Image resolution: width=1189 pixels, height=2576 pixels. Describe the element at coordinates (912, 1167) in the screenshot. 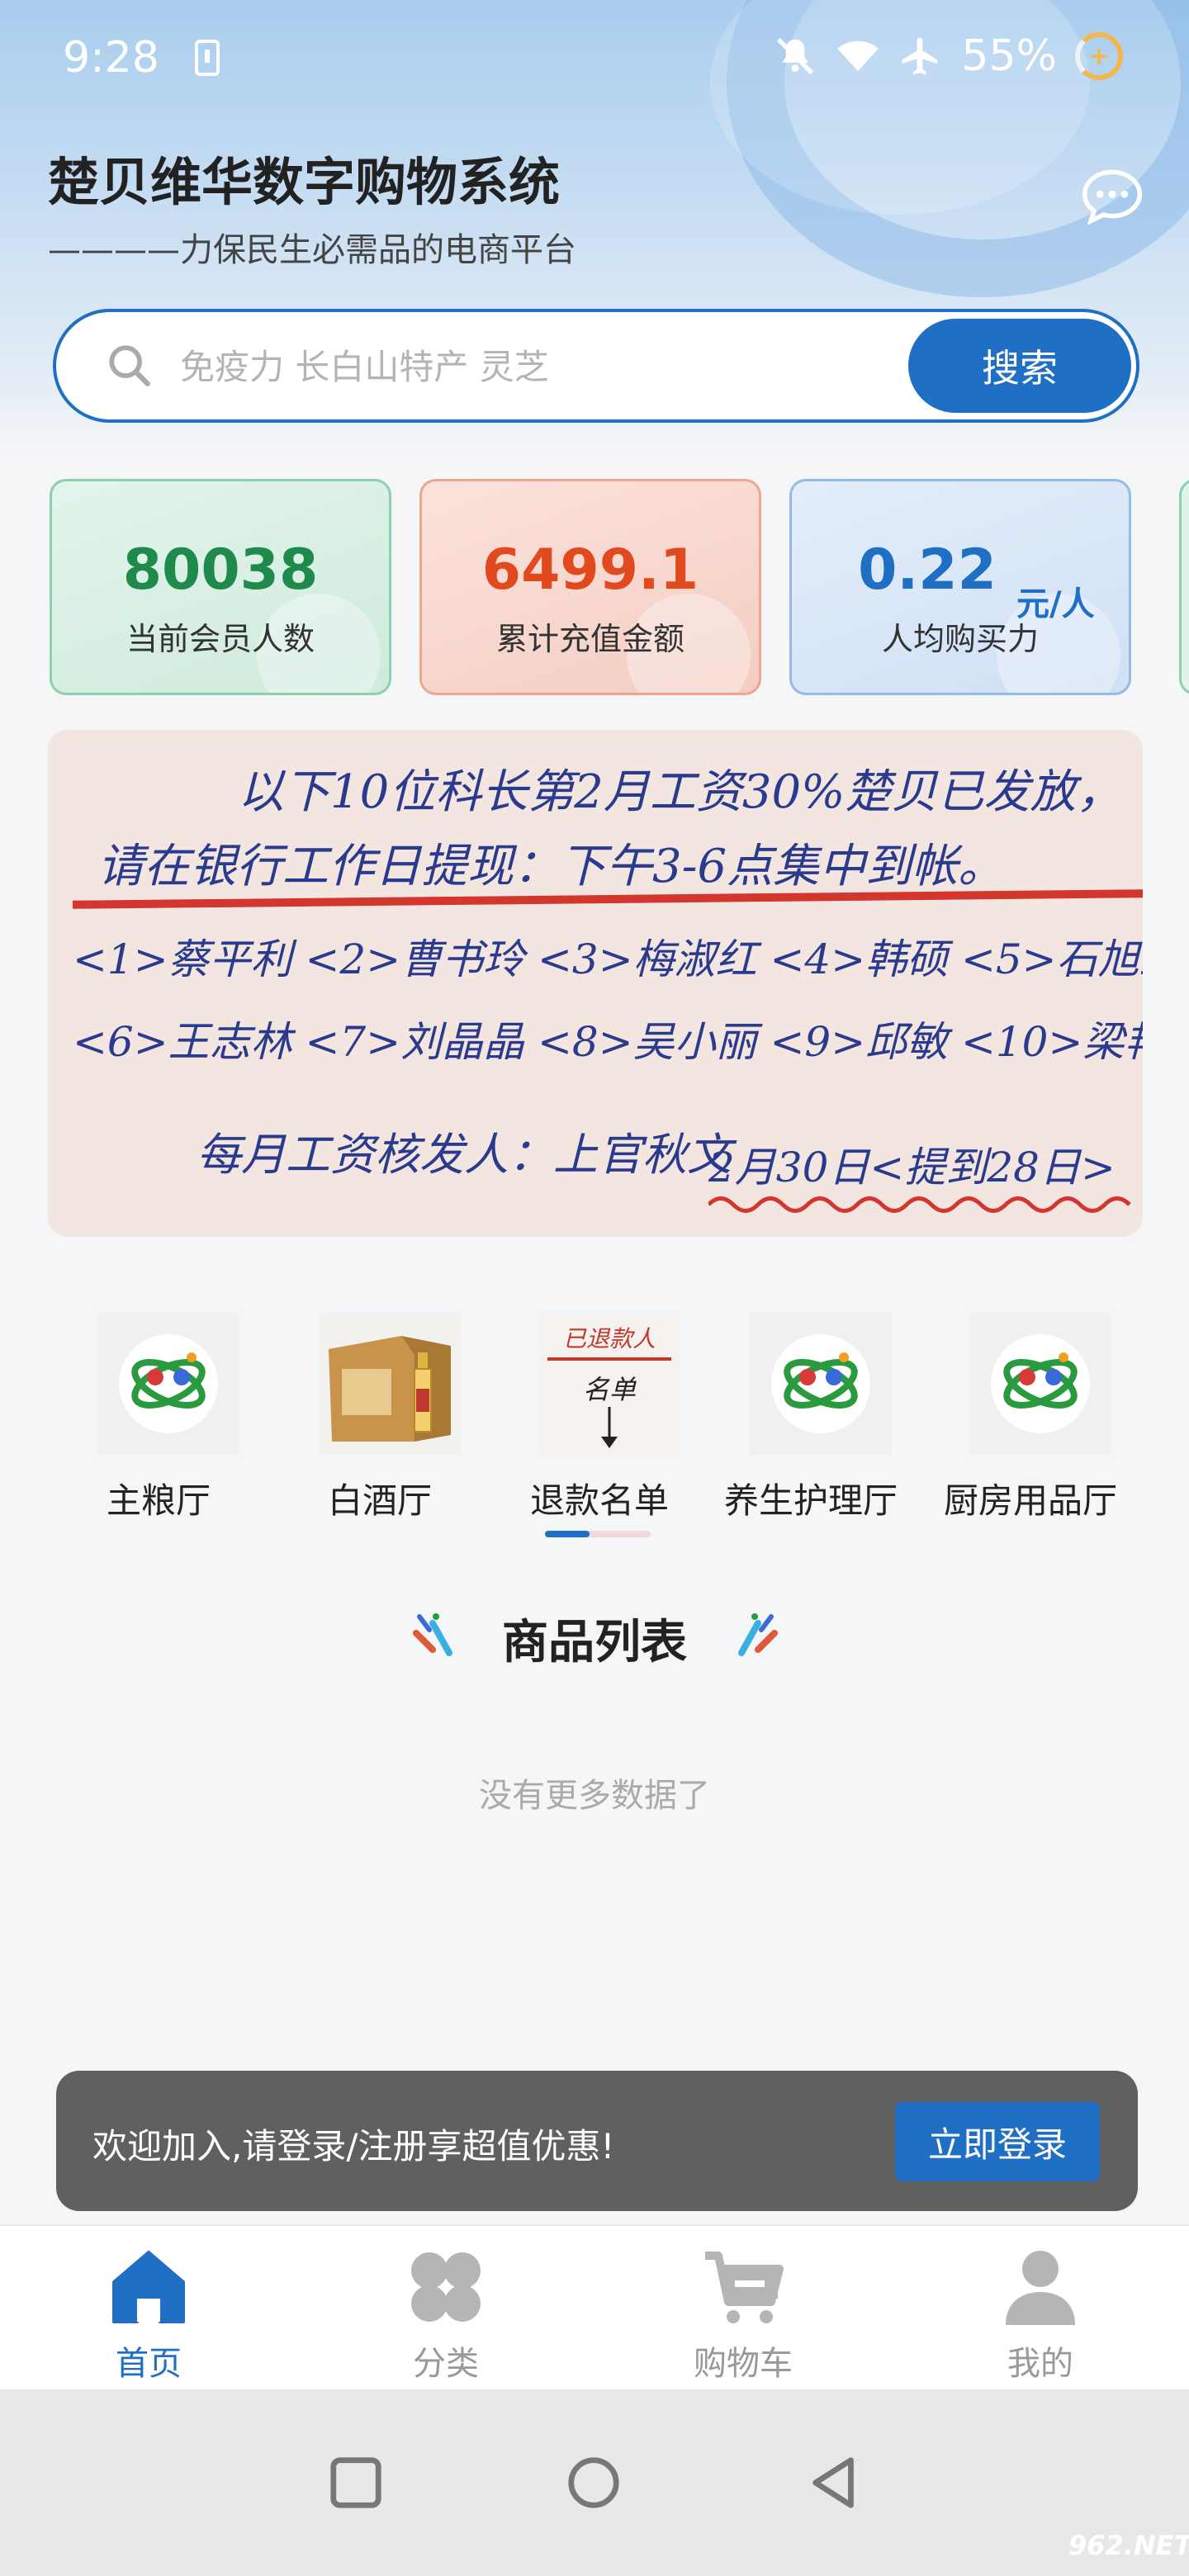

I see `notice-date: 2月30日<提到28日>` at that location.